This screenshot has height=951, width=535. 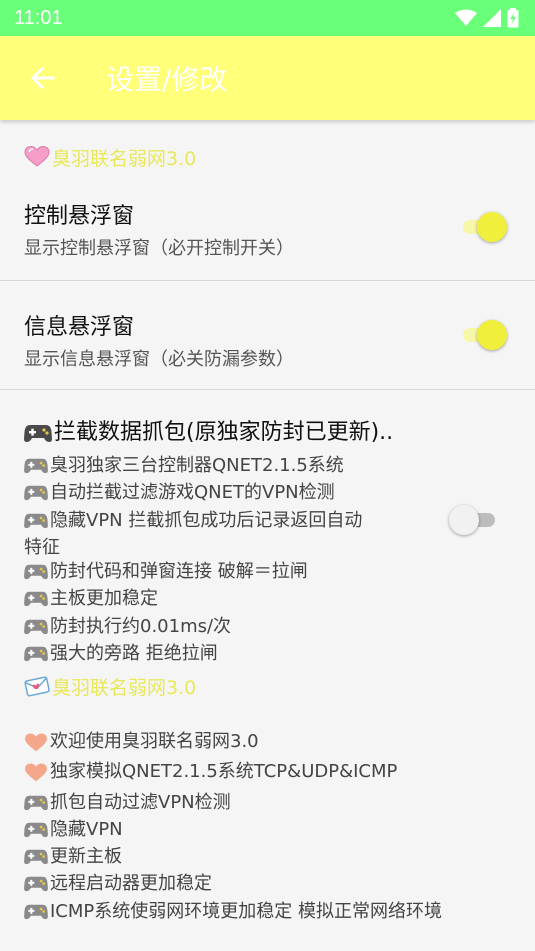 What do you see at coordinates (513, 18) in the screenshot?
I see `battery-icon` at bounding box center [513, 18].